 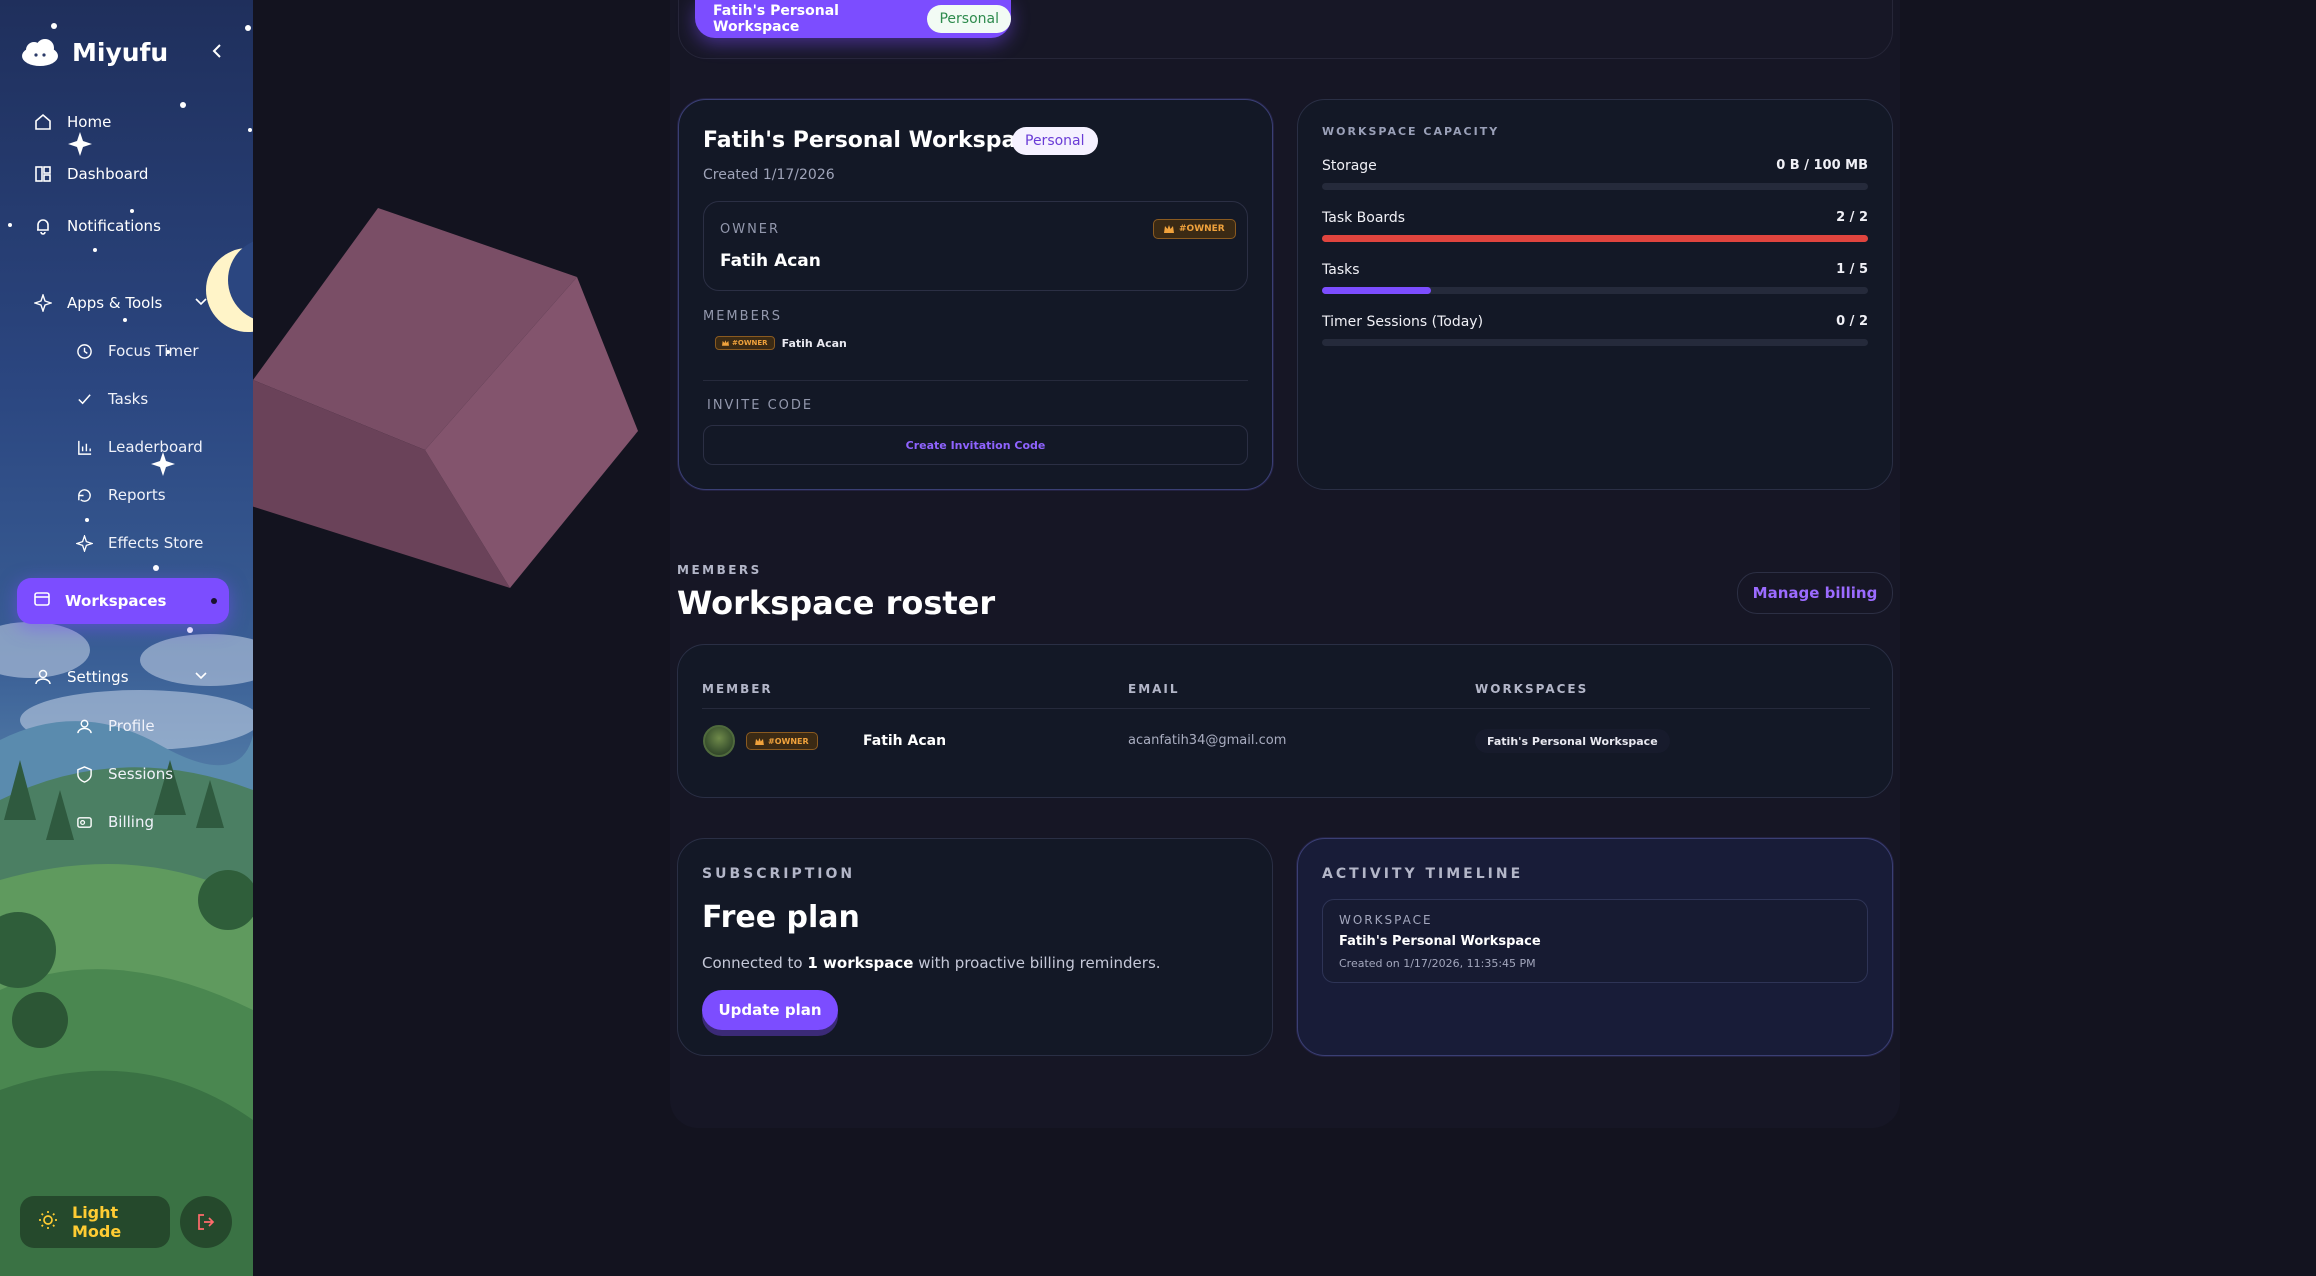 What do you see at coordinates (975, 445) in the screenshot?
I see `create-invitation-code-button: Create Invitation Code` at bounding box center [975, 445].